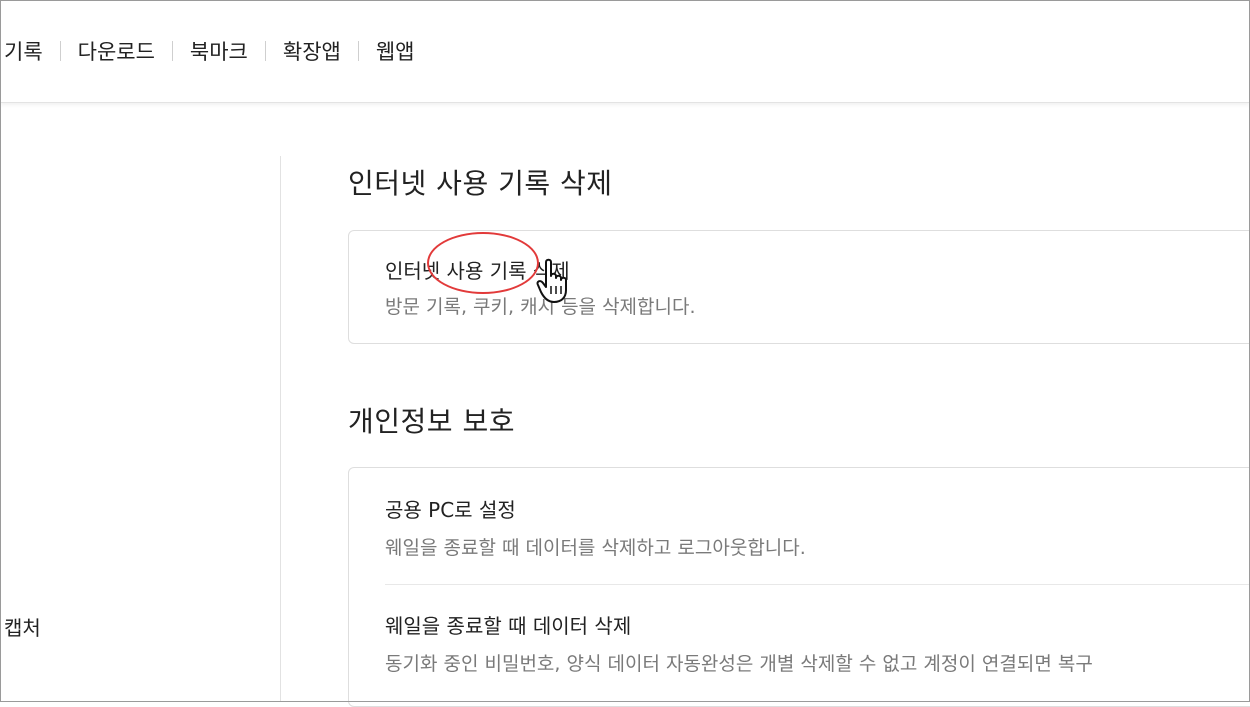 This screenshot has height=707, width=1250. Describe the element at coordinates (508, 626) in the screenshot. I see `clear-on-exit-title: 웨일을 종료할 때 데이터 삭제` at that location.